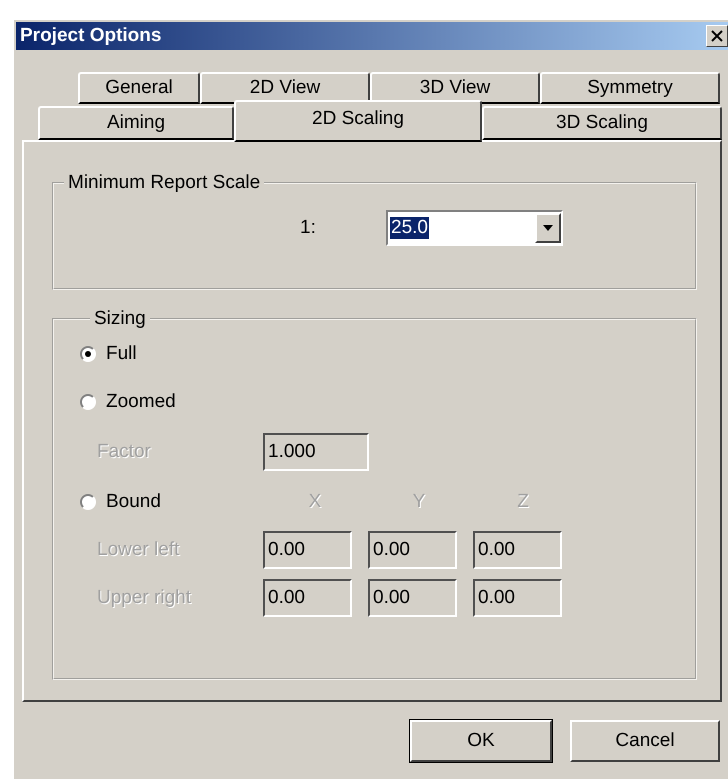 This screenshot has width=728, height=779. I want to click on group-title: Minimum Report Scale, so click(164, 183).